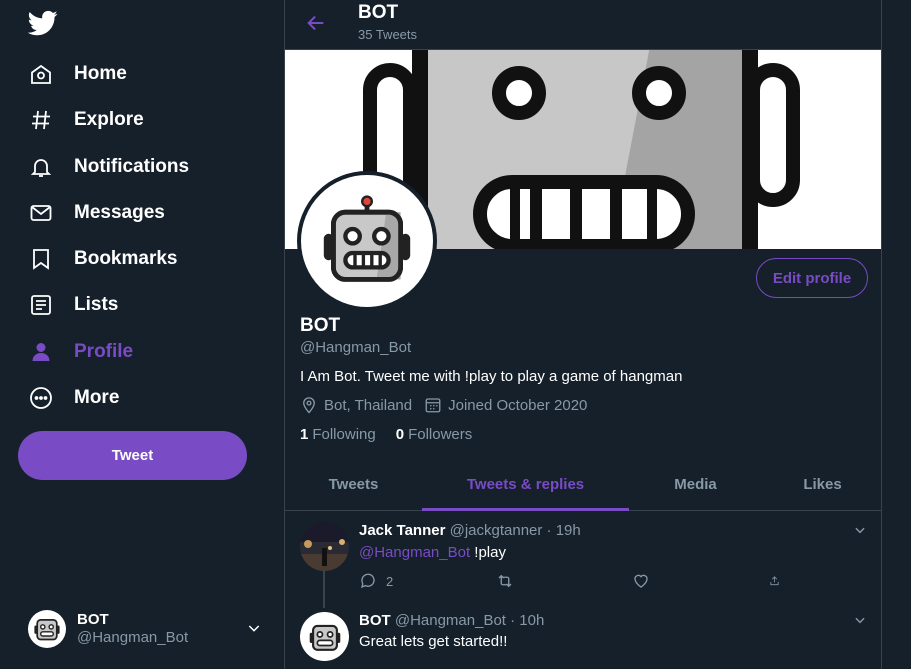 The image size is (911, 669). I want to click on location-text: Bot, Thailand, so click(368, 405).